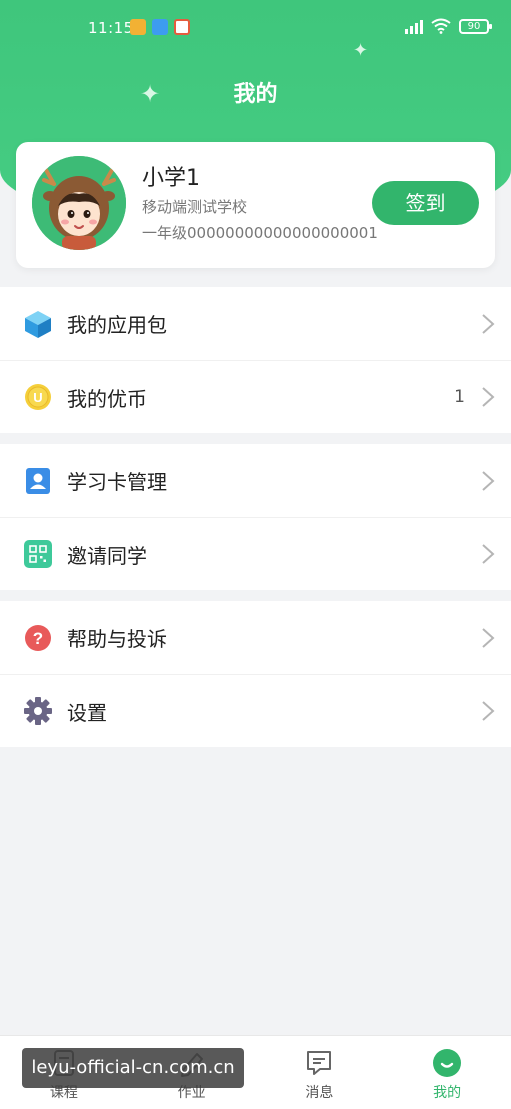 This screenshot has width=511, height=1109. I want to click on status-time: 11:15, so click(111, 28).